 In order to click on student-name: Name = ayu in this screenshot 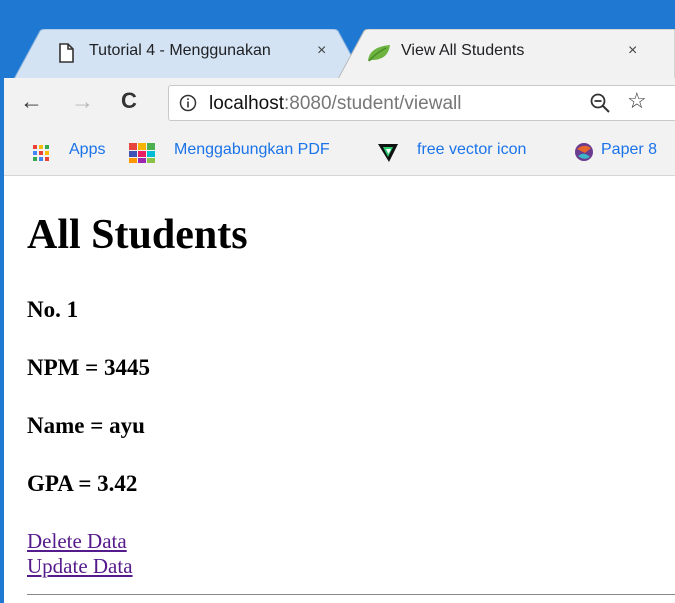, I will do `click(86, 425)`.